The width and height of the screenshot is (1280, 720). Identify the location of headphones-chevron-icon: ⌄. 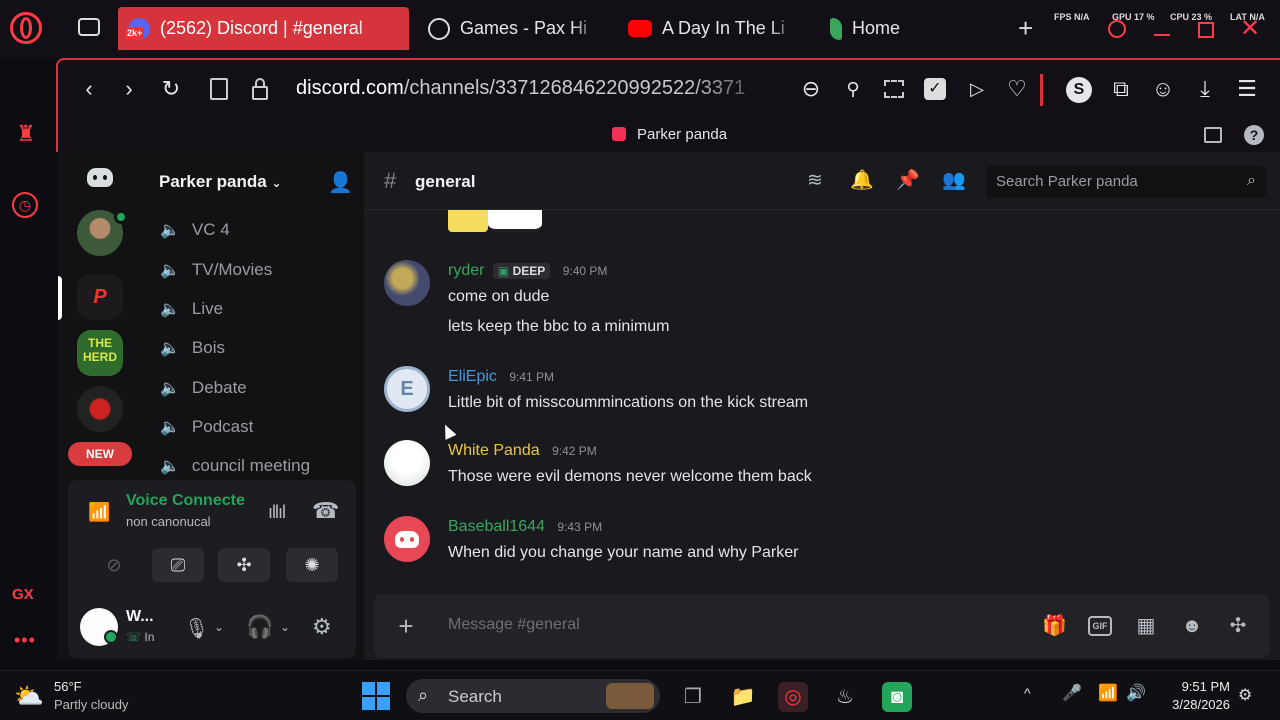
(285, 627).